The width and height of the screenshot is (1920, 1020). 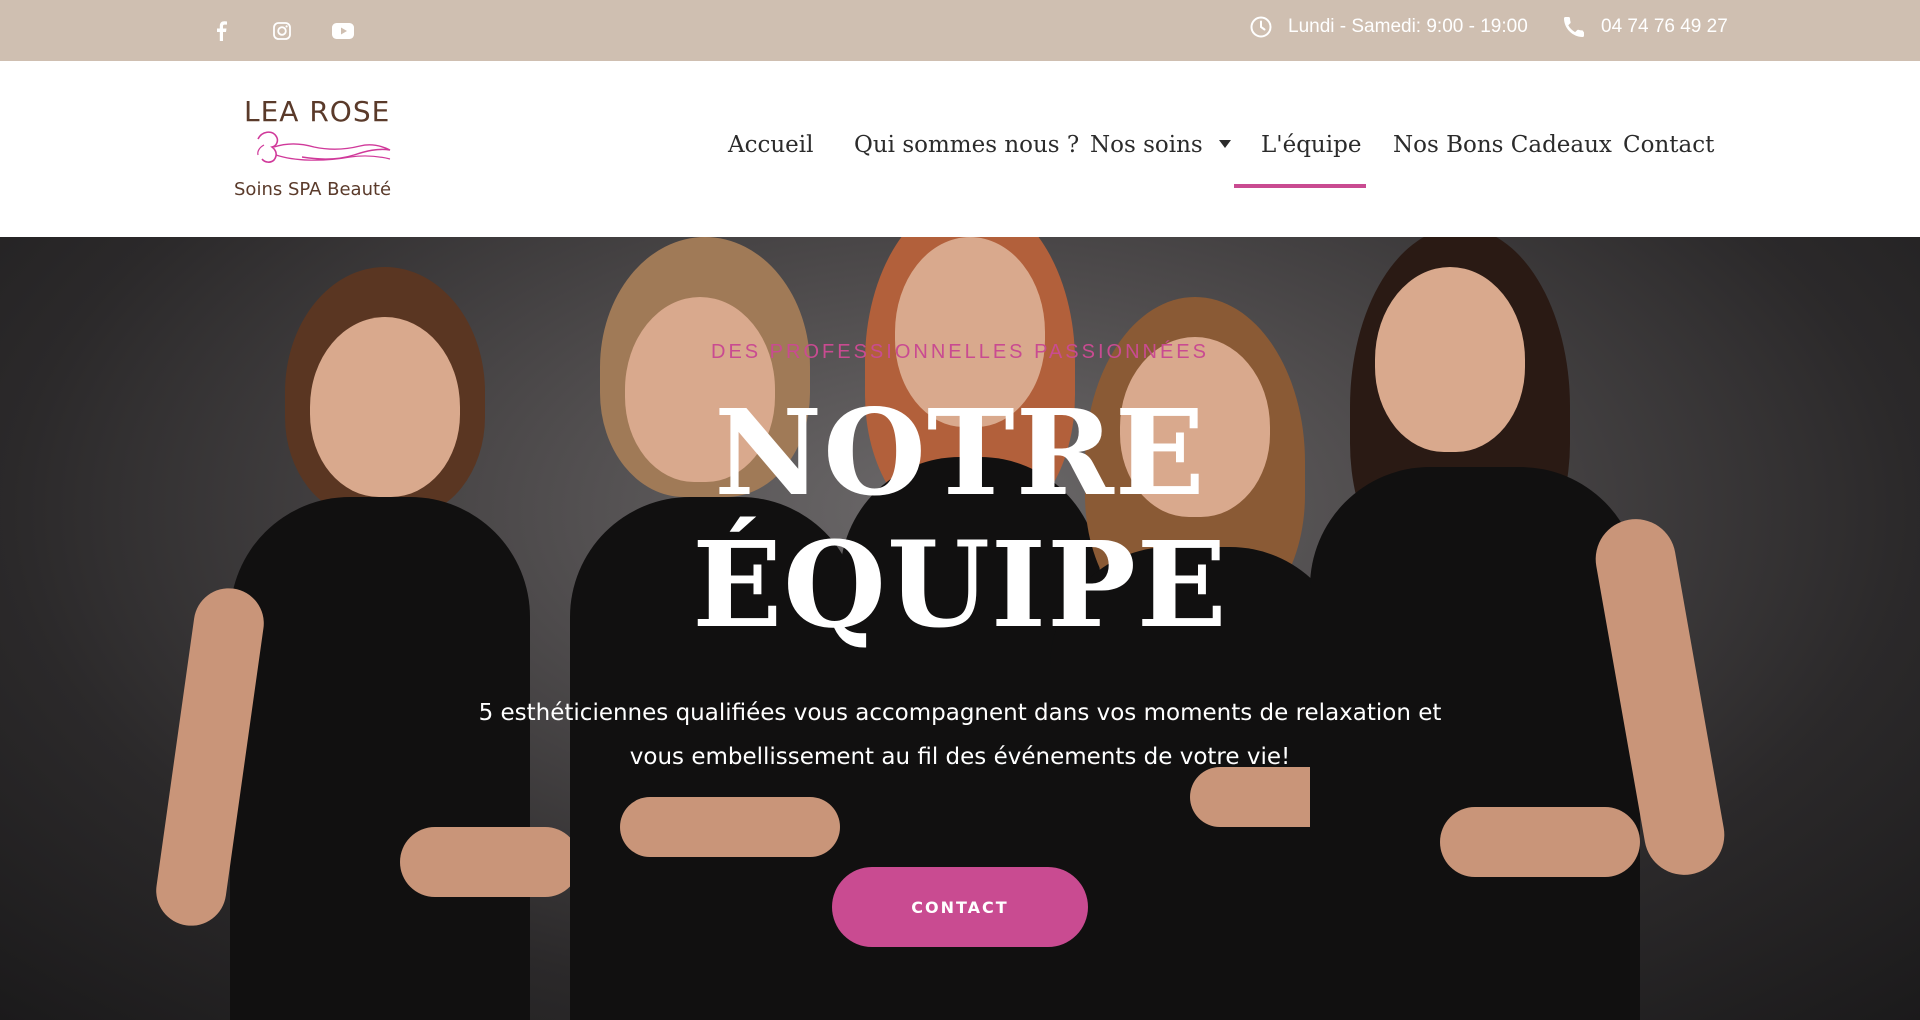 I want to click on phone-icon, so click(x=1574, y=27).